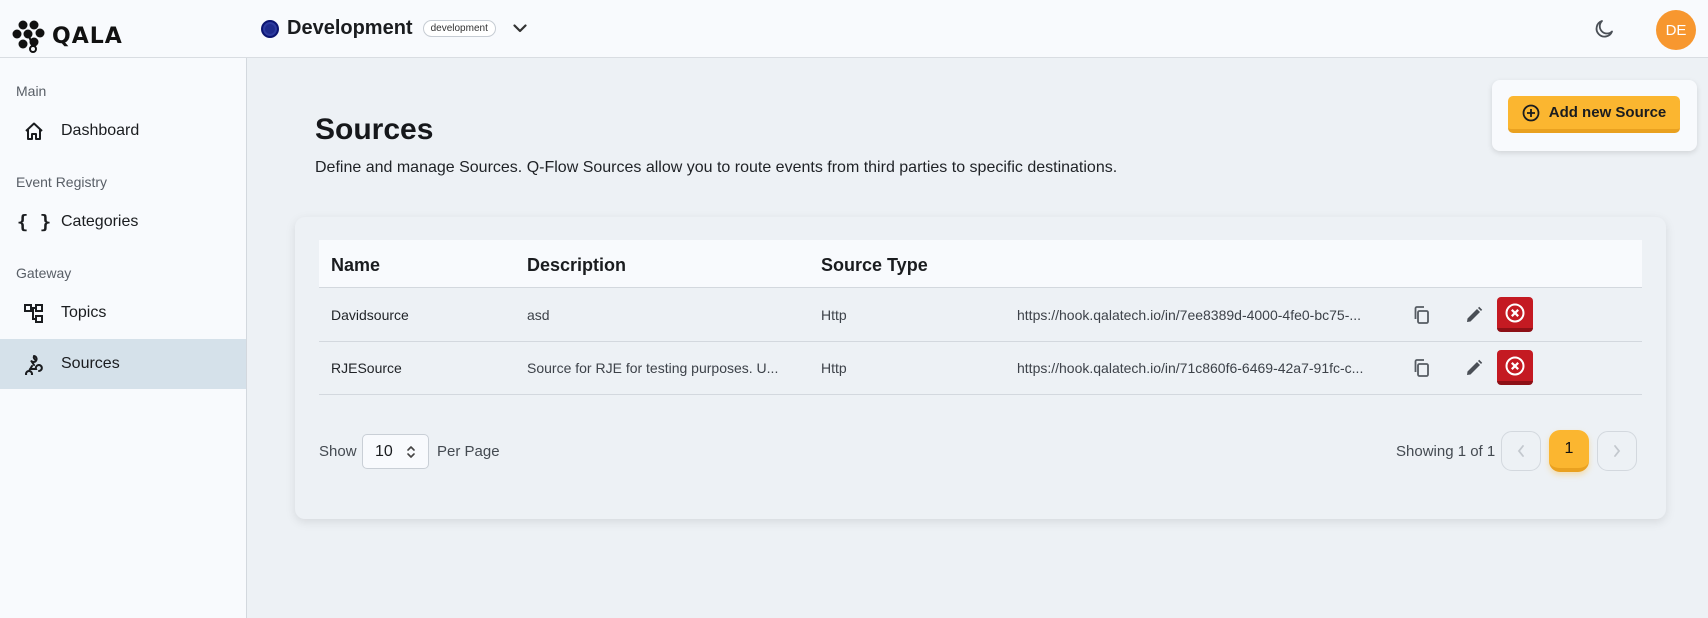 The image size is (1708, 618). I want to click on per-page-select: 10, so click(395, 451).